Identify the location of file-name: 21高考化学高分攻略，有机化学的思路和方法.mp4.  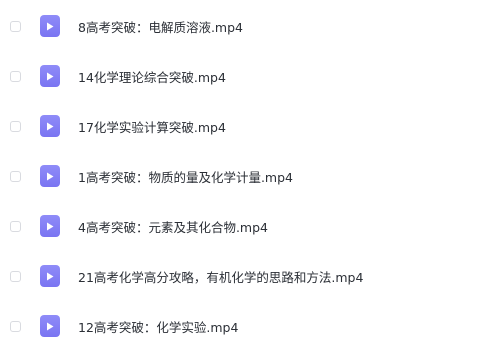
(220, 276).